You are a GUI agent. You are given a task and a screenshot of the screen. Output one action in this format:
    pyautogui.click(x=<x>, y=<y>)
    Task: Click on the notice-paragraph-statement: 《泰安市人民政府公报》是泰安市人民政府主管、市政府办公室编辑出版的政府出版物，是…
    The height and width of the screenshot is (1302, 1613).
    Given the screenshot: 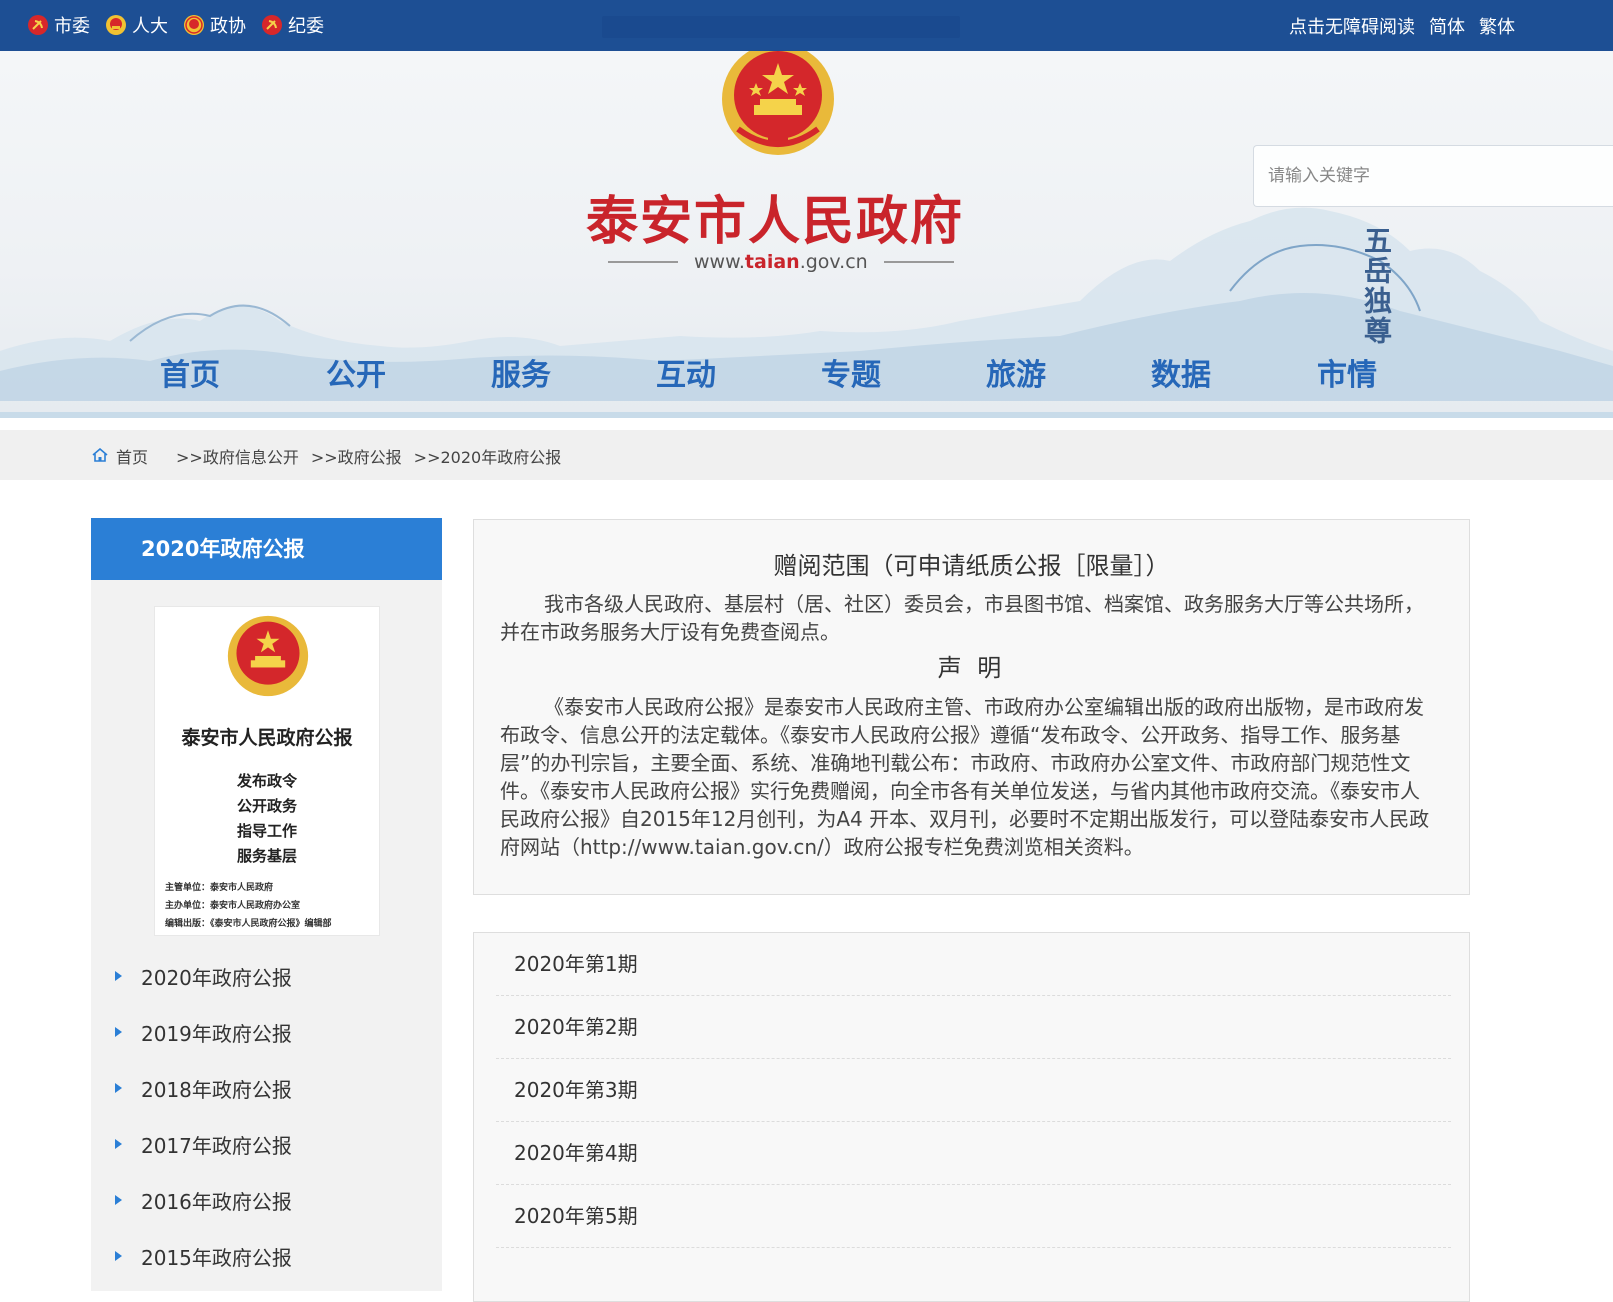 What is the action you would take?
    pyautogui.click(x=965, y=777)
    